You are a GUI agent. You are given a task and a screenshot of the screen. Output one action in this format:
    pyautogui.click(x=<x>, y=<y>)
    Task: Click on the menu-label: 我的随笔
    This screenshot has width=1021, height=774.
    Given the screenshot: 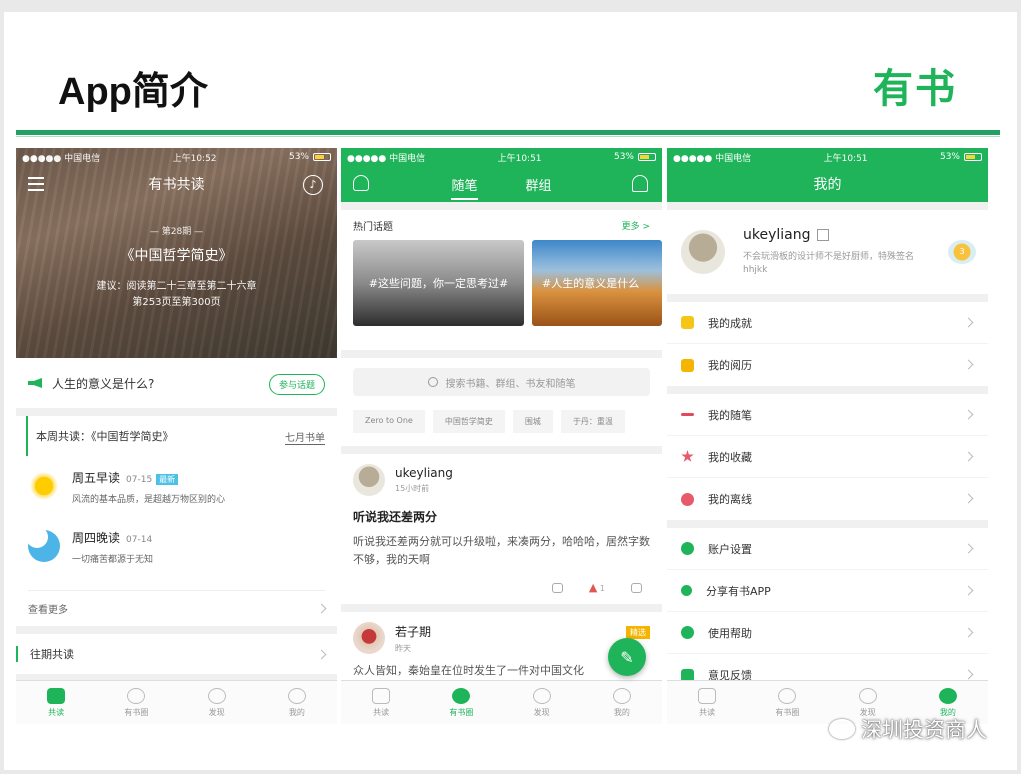 What is the action you would take?
    pyautogui.click(x=730, y=415)
    